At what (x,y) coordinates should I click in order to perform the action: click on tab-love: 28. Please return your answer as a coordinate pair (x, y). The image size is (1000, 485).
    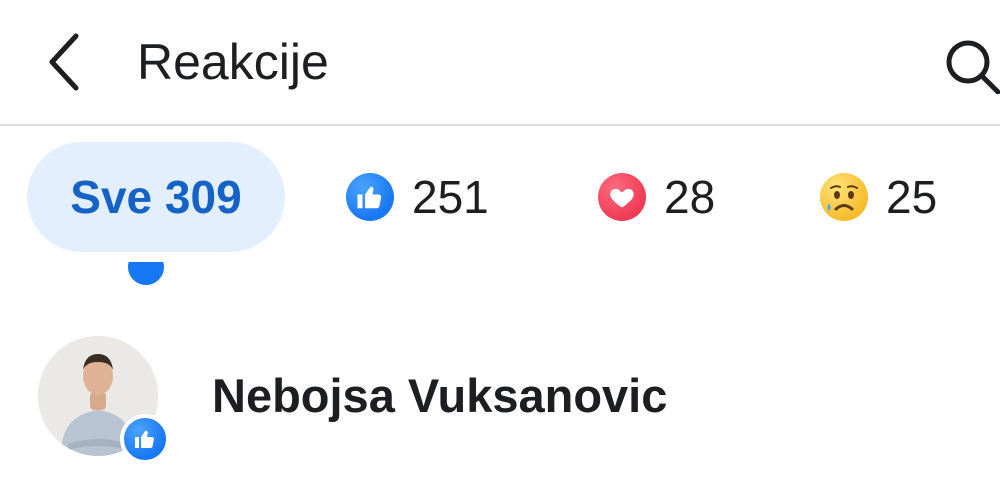
    Looking at the image, I should click on (656, 197).